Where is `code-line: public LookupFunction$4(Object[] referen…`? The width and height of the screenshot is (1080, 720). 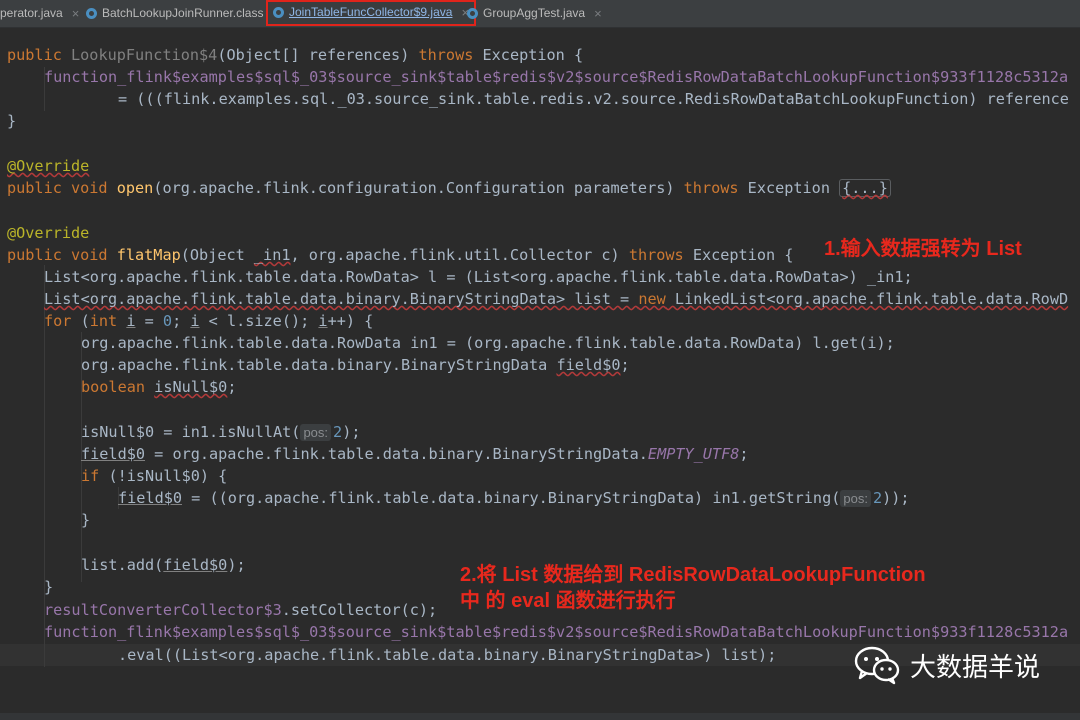 code-line: public LookupFunction$4(Object[] referen… is located at coordinates (295, 55).